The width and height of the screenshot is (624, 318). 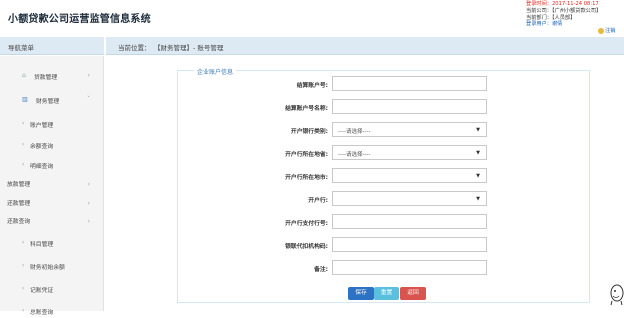 What do you see at coordinates (601, 31) in the screenshot?
I see `logout-icon` at bounding box center [601, 31].